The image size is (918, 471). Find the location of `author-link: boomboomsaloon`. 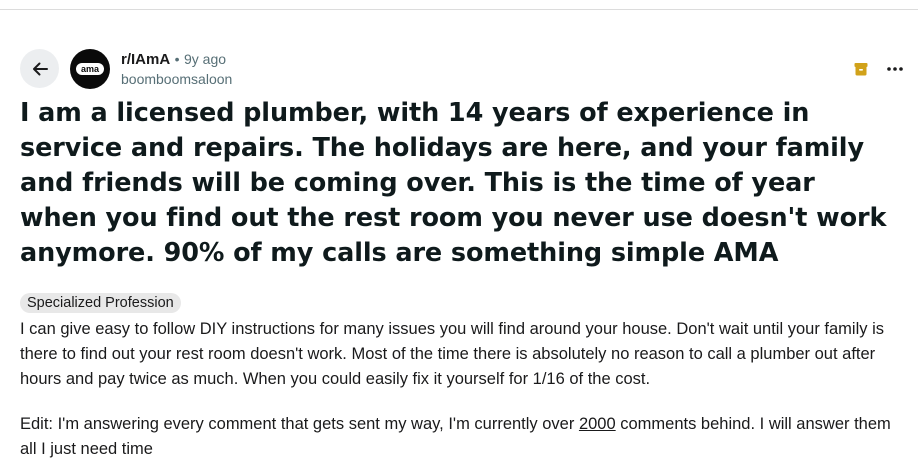

author-link: boomboomsaloon is located at coordinates (176, 79).